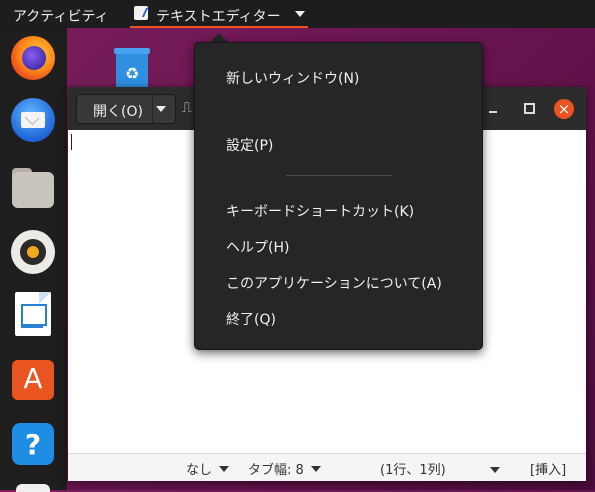 This screenshot has height=492, width=595. I want to click on cursor-position: (1行、1列), so click(413, 468).